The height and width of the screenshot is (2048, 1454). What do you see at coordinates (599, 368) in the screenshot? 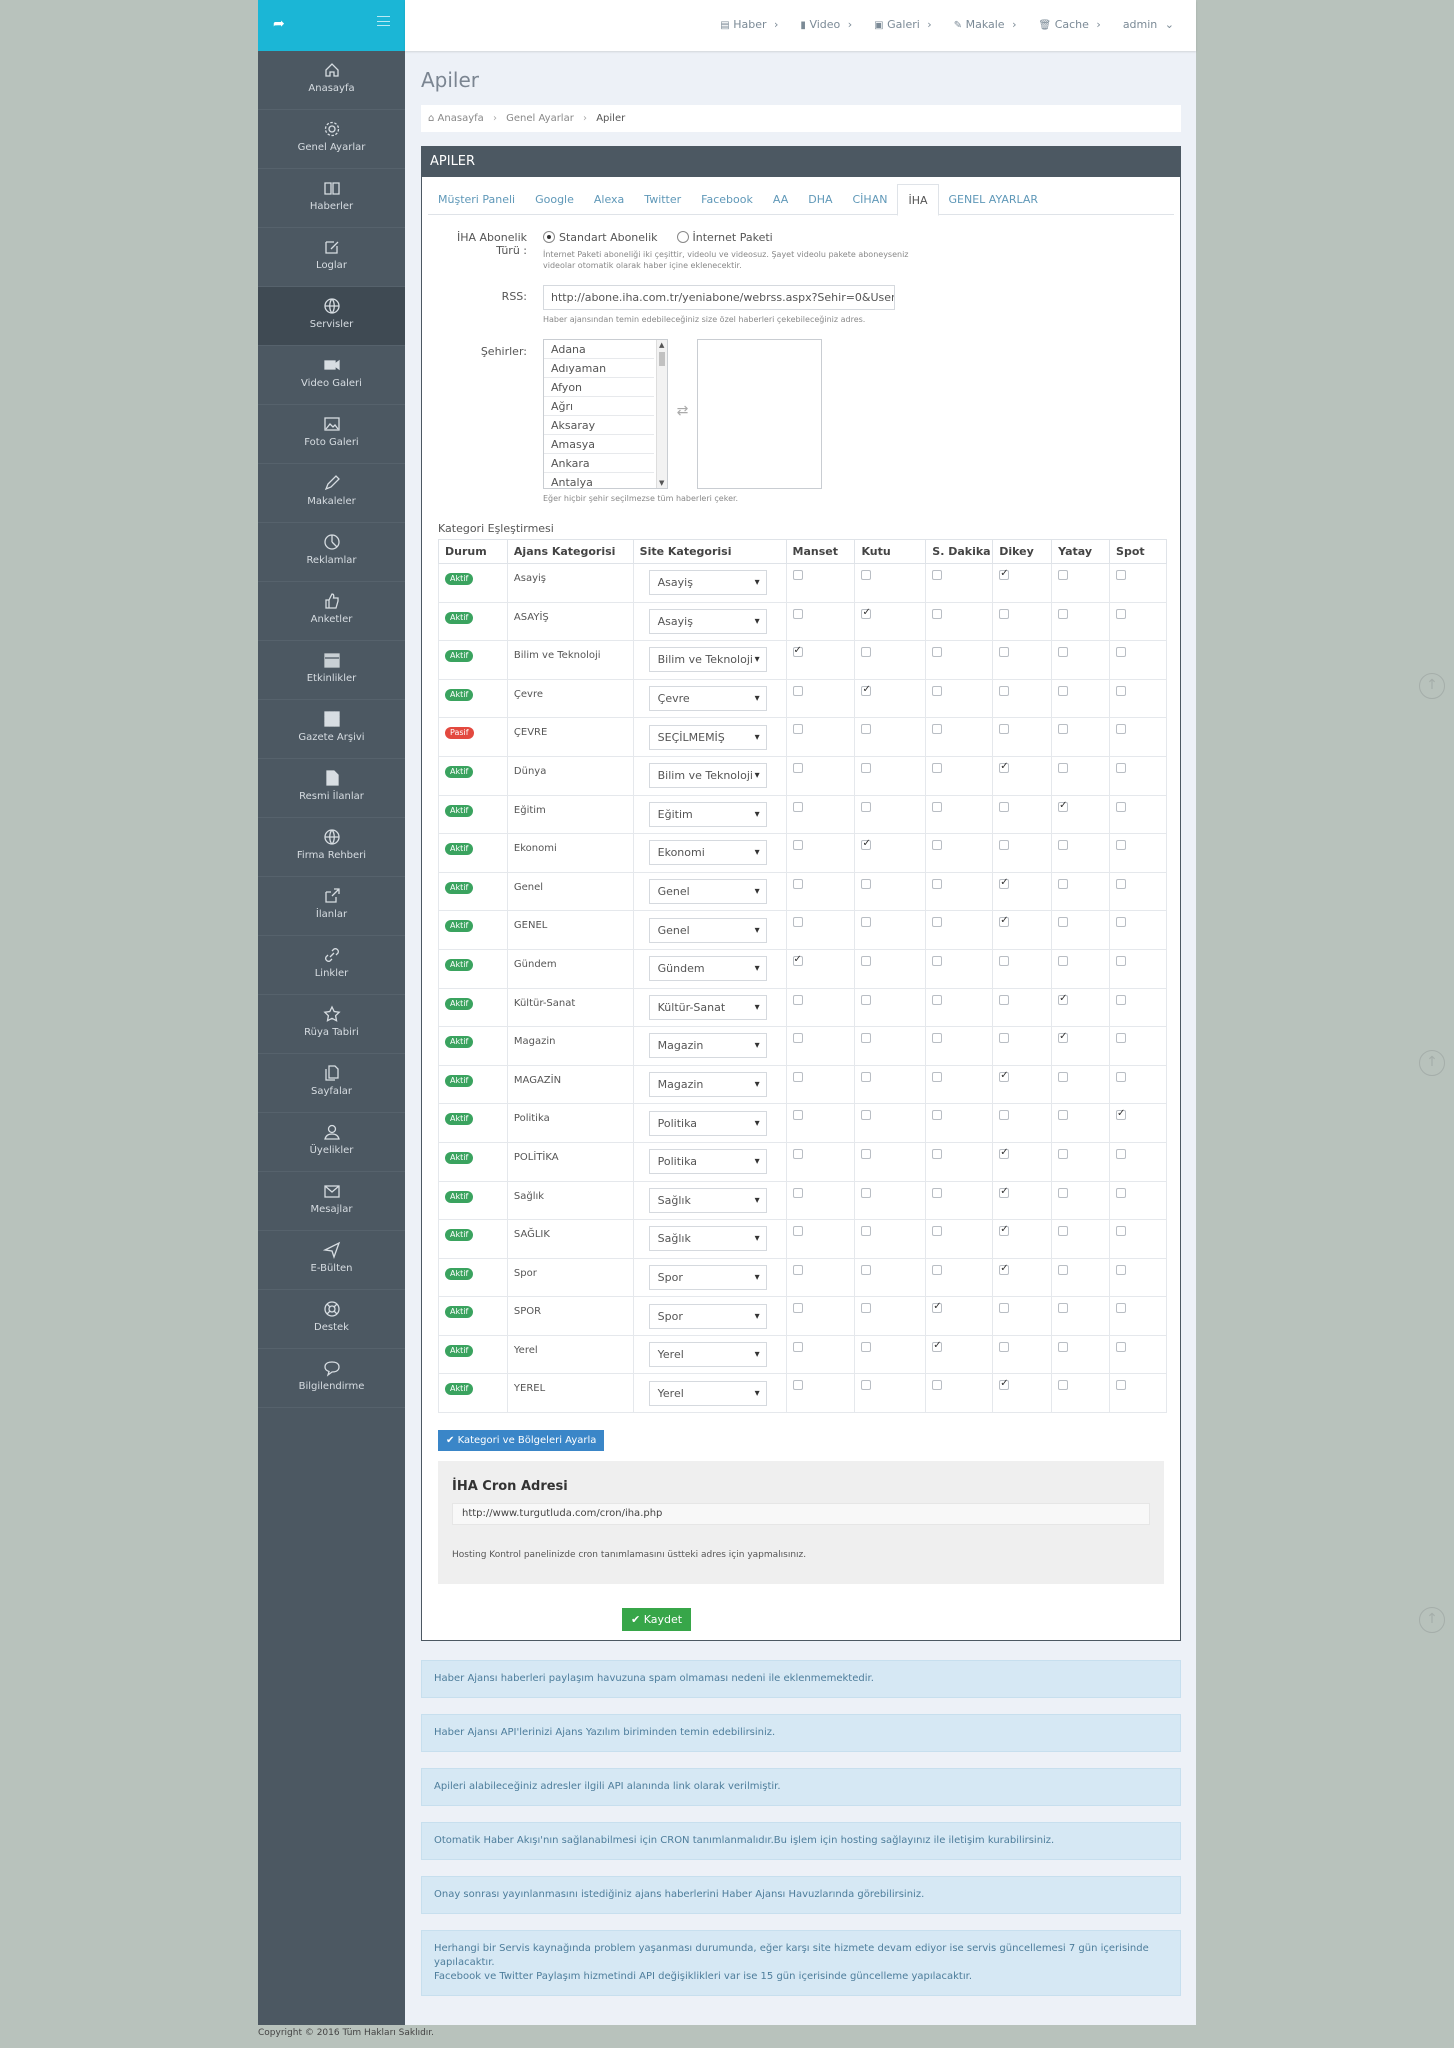
I see `city-option: Adıyaman` at bounding box center [599, 368].